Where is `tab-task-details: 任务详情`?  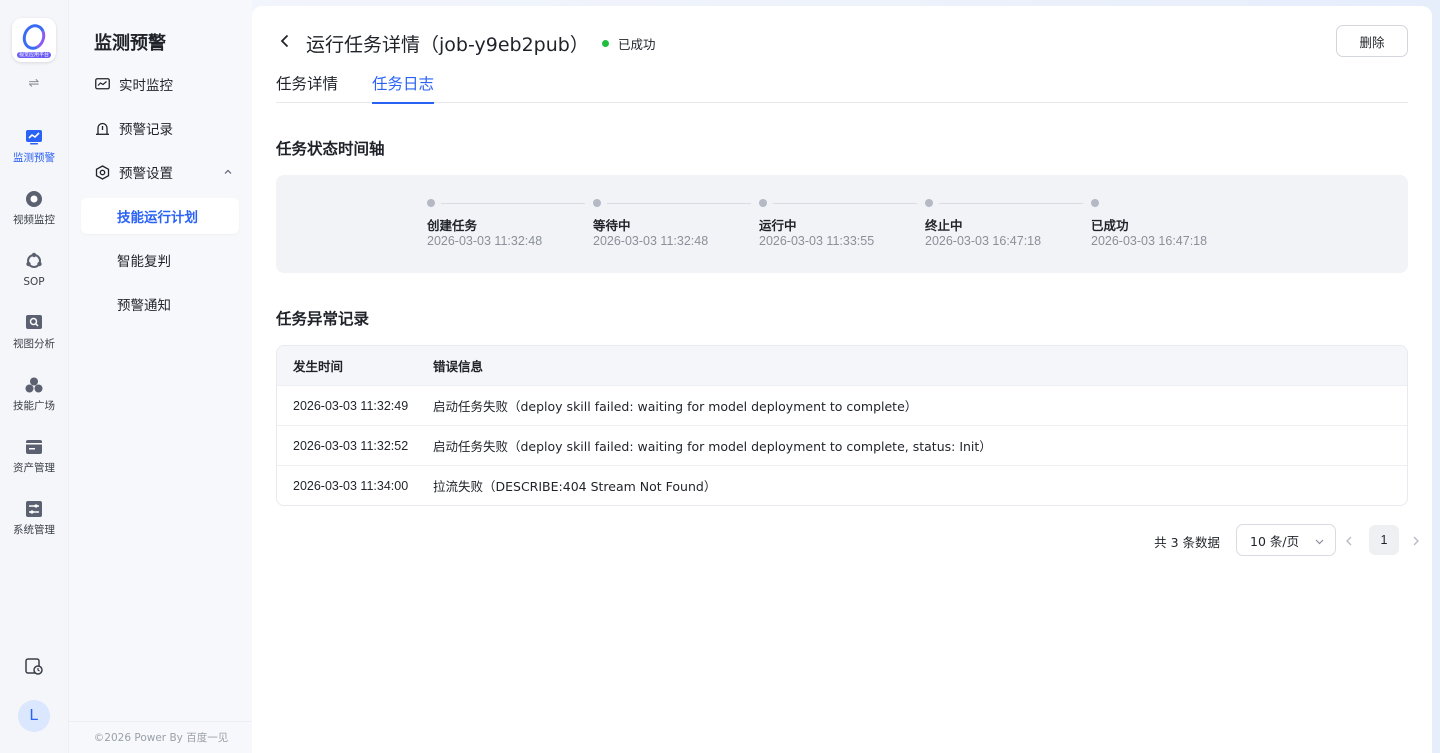 tab-task-details: 任务详情 is located at coordinates (307, 87).